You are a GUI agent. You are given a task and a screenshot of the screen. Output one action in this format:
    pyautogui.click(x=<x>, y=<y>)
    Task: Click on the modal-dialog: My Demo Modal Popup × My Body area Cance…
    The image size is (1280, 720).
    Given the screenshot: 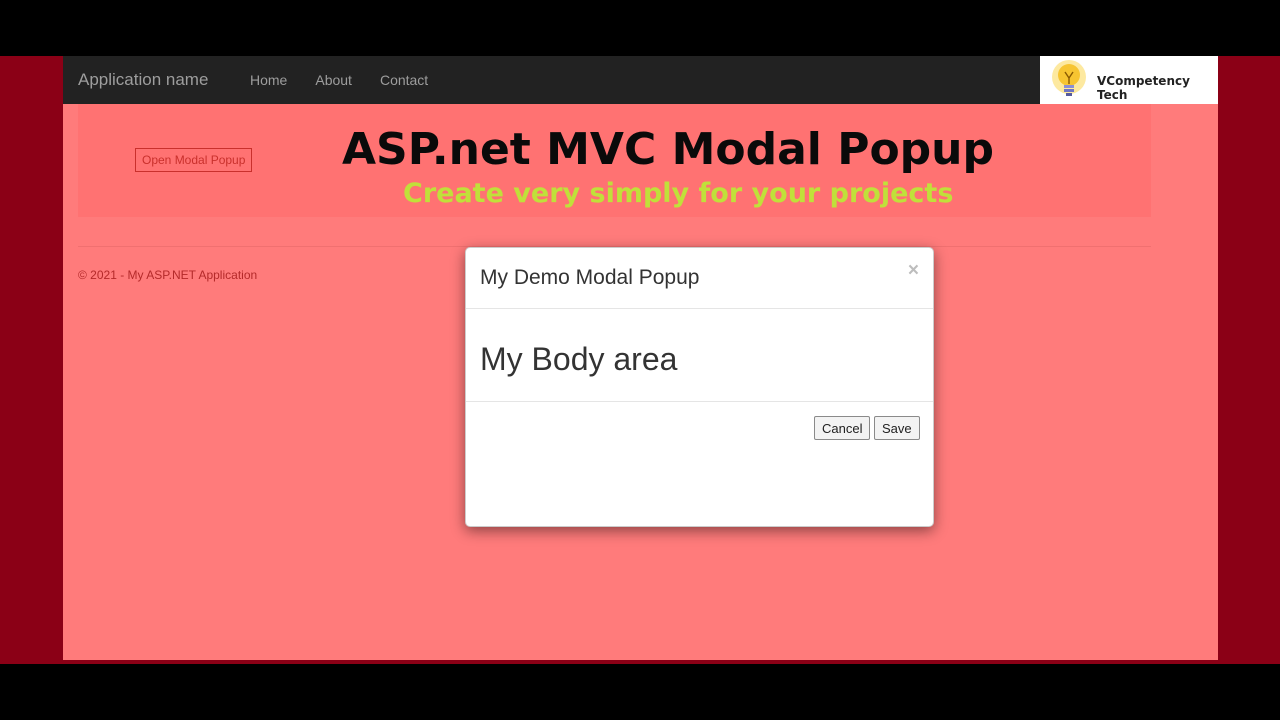 What is the action you would take?
    pyautogui.click(x=699, y=387)
    